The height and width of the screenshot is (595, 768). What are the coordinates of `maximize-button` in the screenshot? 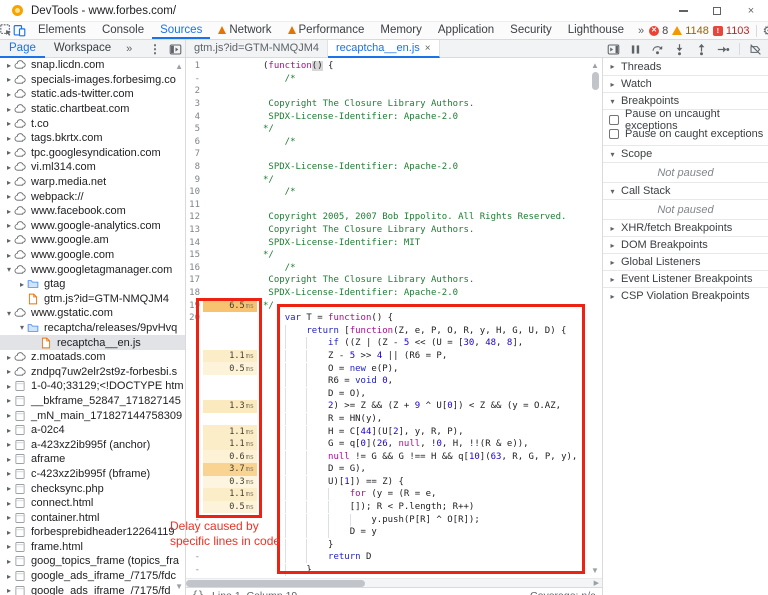 It's located at (717, 11).